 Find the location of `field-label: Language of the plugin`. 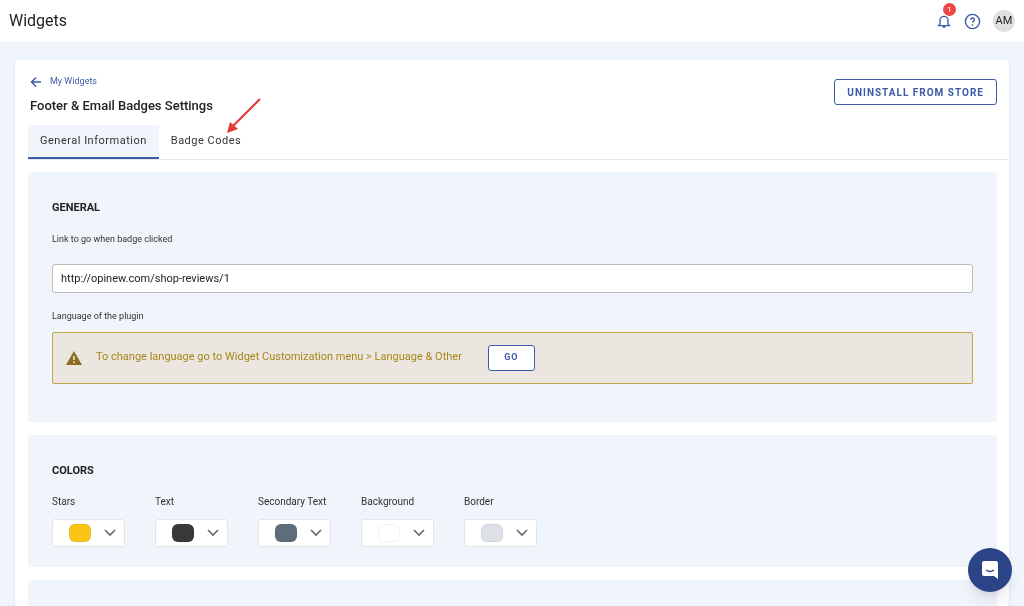

field-label: Language of the plugin is located at coordinates (98, 316).